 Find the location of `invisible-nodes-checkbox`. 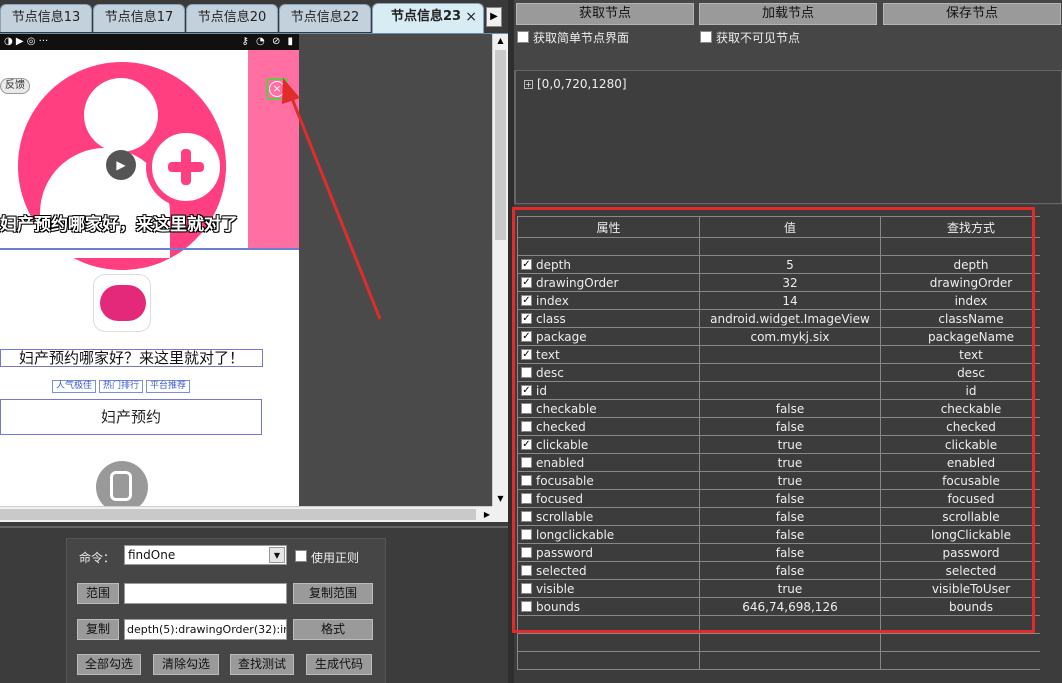

invisible-nodes-checkbox is located at coordinates (706, 37).